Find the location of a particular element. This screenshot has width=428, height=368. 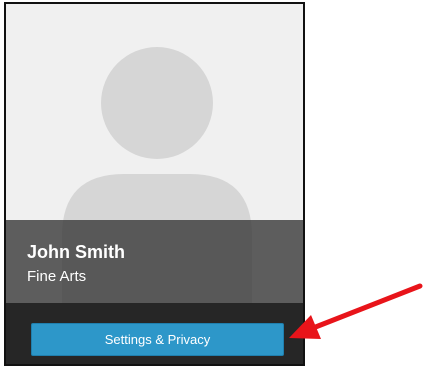

profile-department: Fine Arts is located at coordinates (57, 276).